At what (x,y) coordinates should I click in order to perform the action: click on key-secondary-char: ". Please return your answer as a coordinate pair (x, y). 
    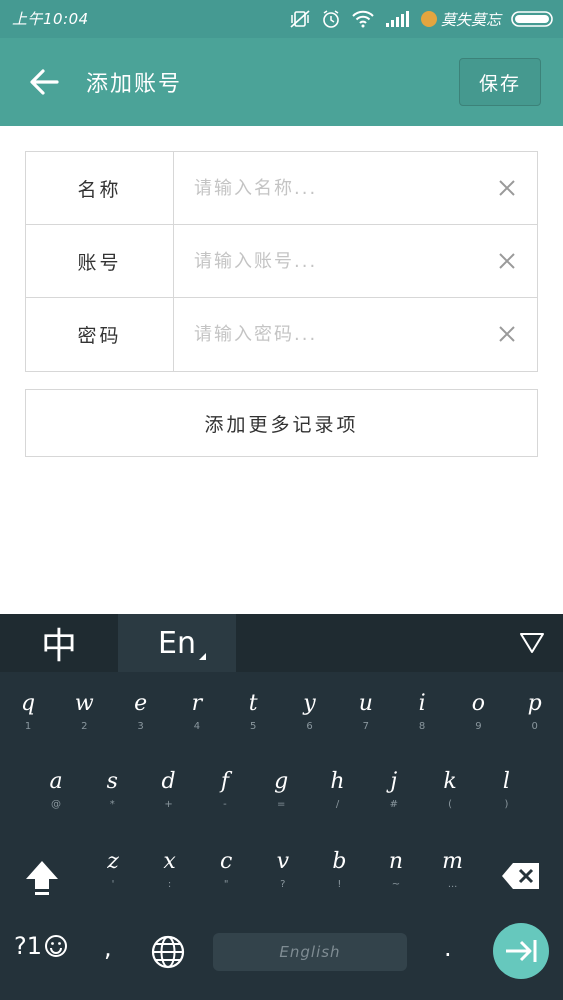
    Looking at the image, I should click on (226, 884).